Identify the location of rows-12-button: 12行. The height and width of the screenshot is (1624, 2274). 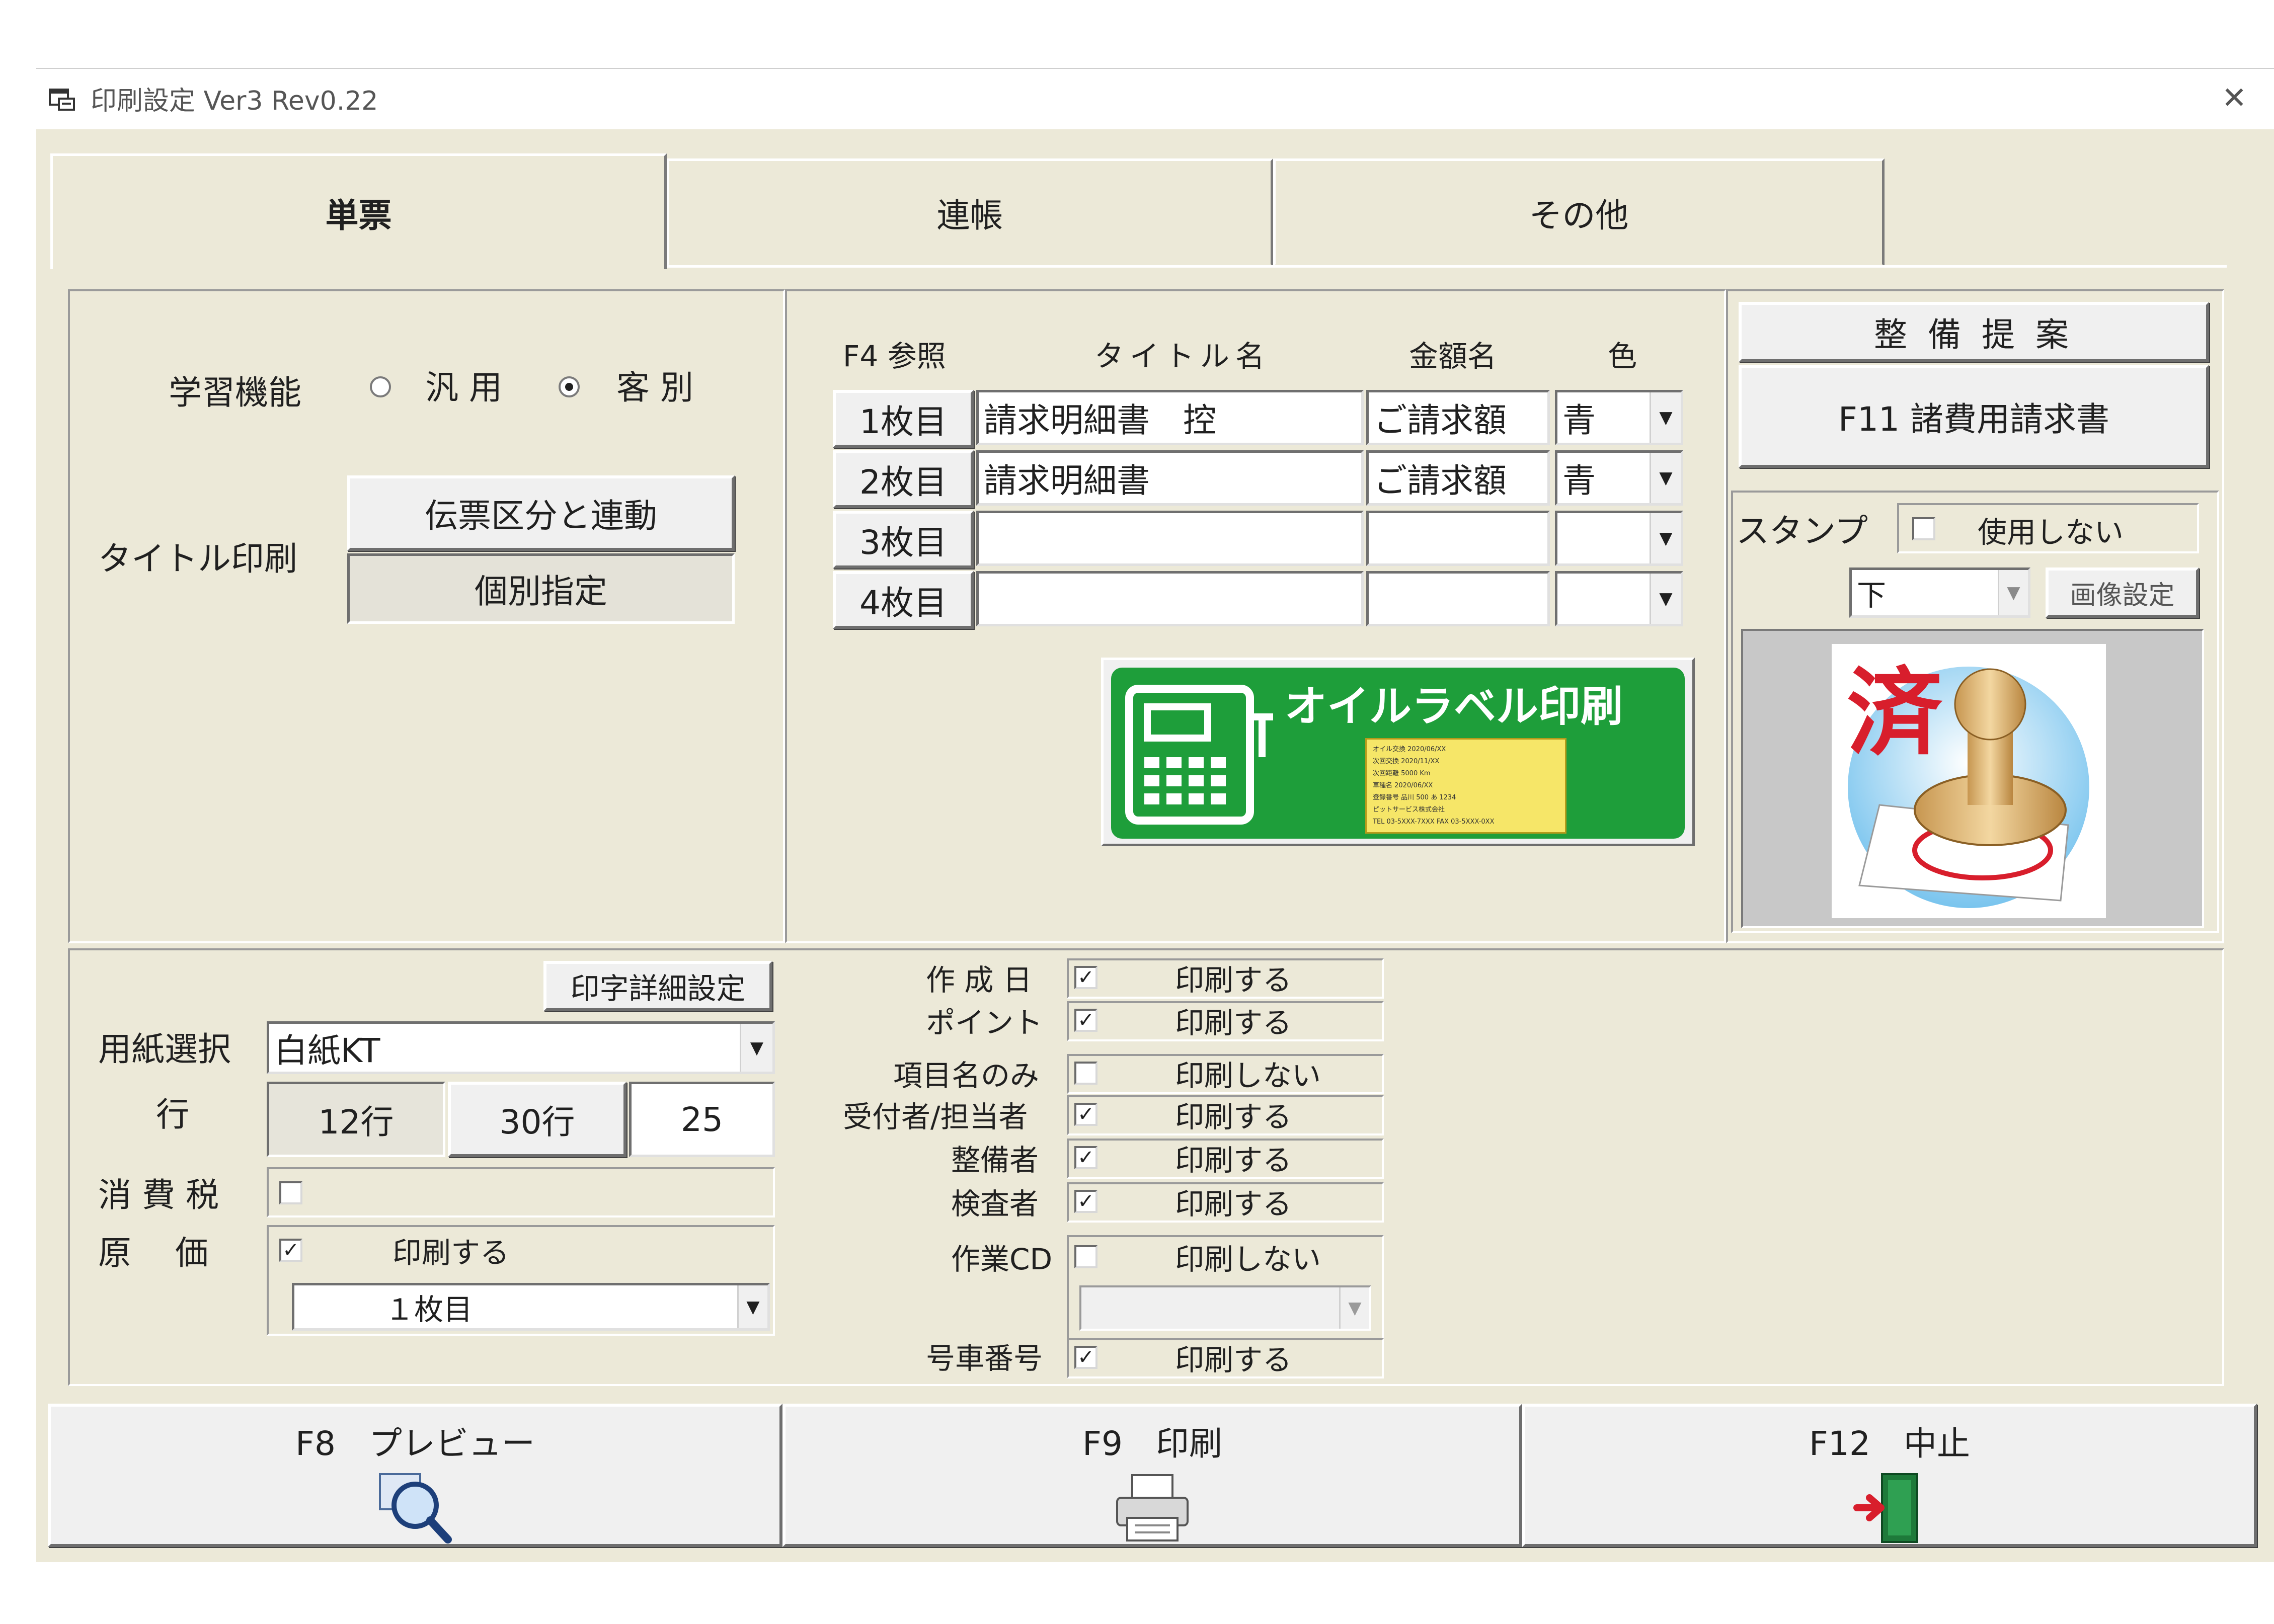
(356, 1119).